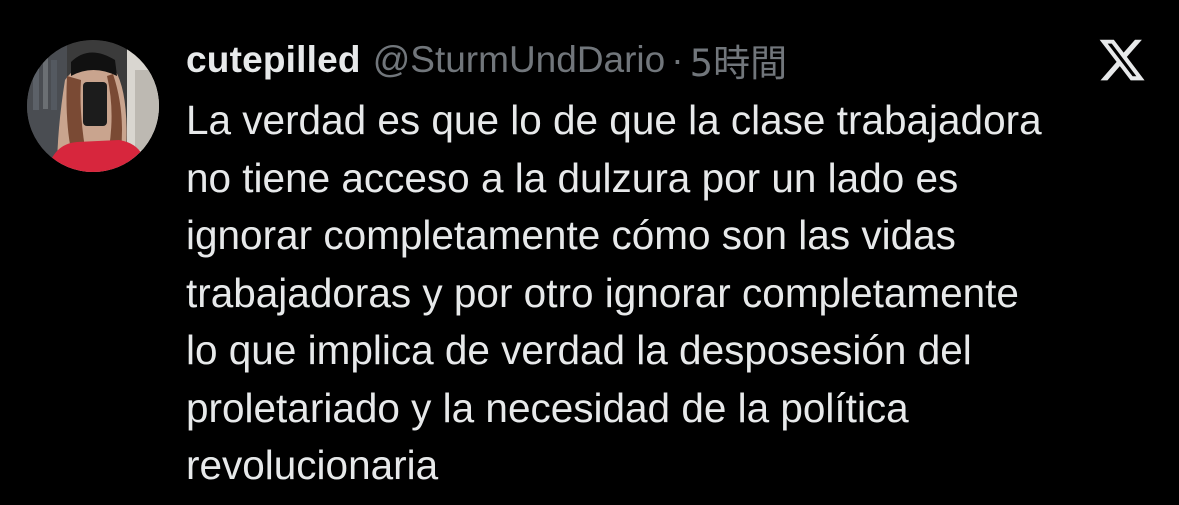 This screenshot has width=1179, height=505. Describe the element at coordinates (739, 60) in the screenshot. I see `timestamp: 5時間` at that location.